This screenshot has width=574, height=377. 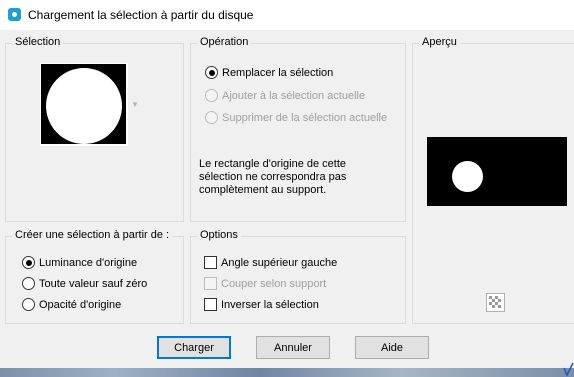 I want to click on preview-image, so click(x=497, y=171).